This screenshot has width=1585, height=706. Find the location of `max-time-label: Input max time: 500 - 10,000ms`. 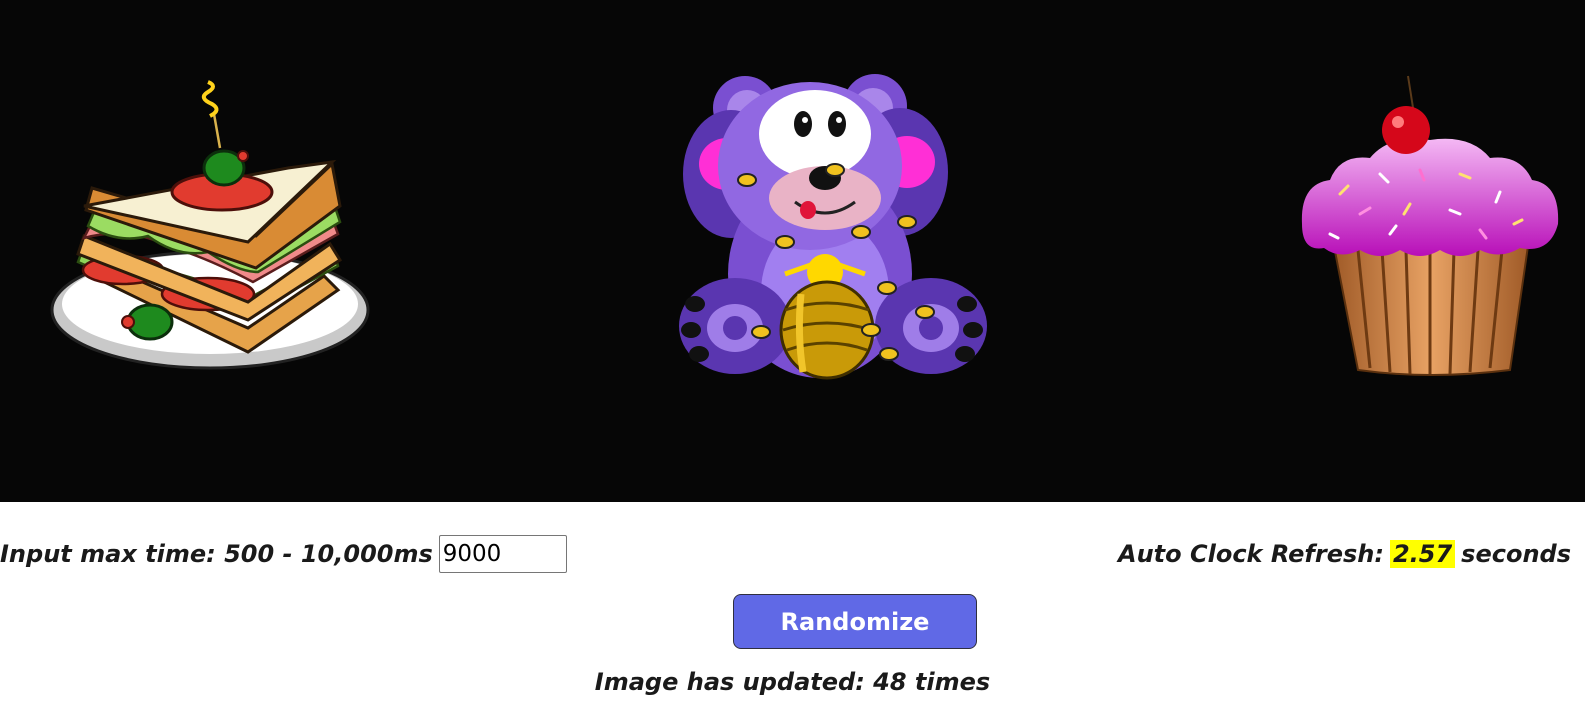

max-time-label: Input max time: 500 - 10,000ms is located at coordinates (216, 554).